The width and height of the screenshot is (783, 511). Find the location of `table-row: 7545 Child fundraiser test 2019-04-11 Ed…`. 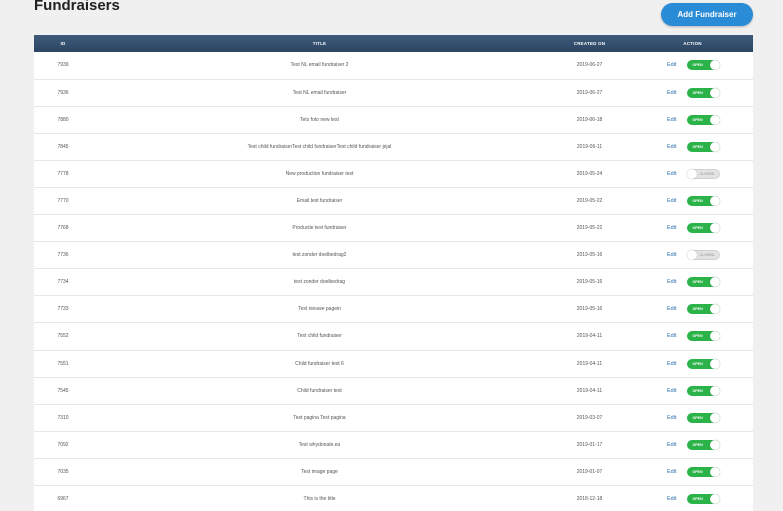

table-row: 7545 Child fundraiser test 2019-04-11 Ed… is located at coordinates (393, 391).